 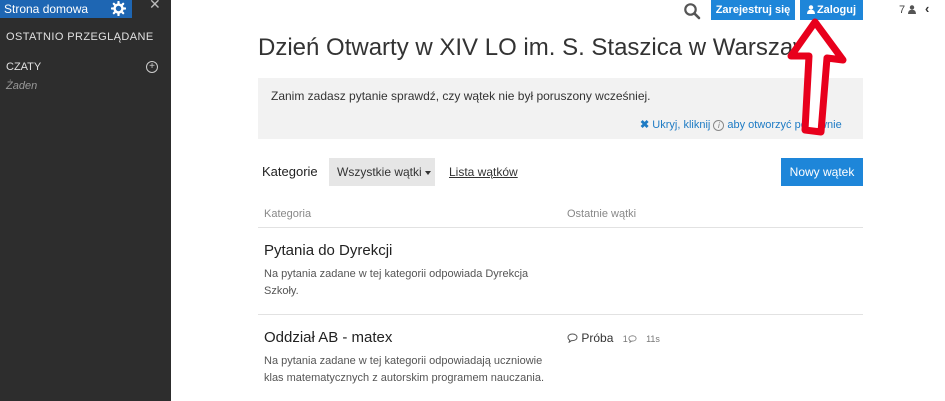 I want to click on register-button: Zarejestruj się, so click(x=753, y=10).